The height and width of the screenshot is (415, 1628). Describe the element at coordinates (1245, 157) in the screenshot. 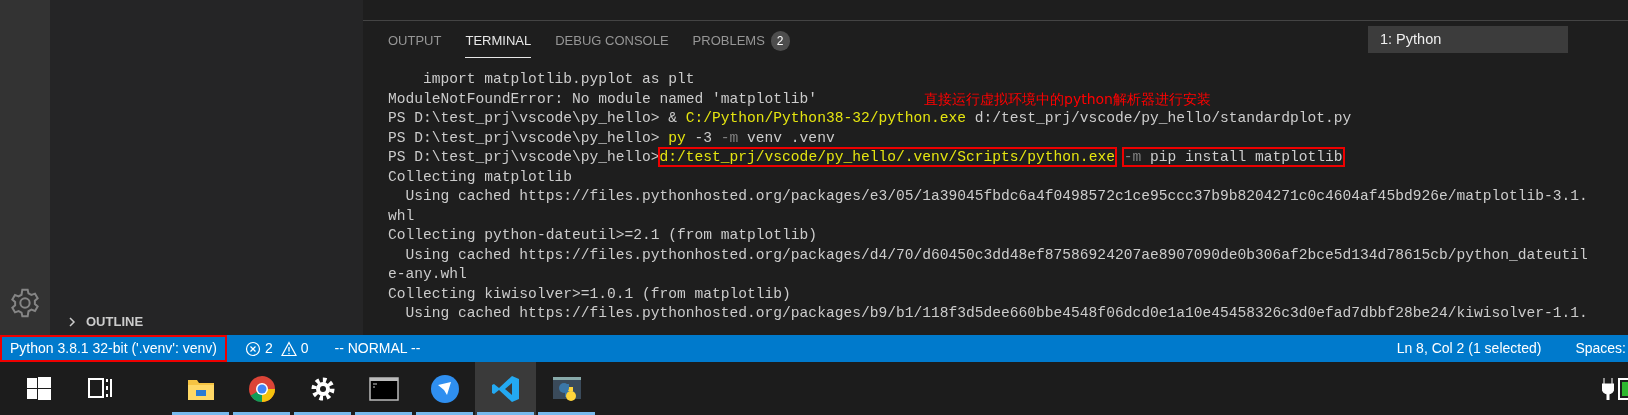

I see `terminal-text: pip install matplotlib` at that location.